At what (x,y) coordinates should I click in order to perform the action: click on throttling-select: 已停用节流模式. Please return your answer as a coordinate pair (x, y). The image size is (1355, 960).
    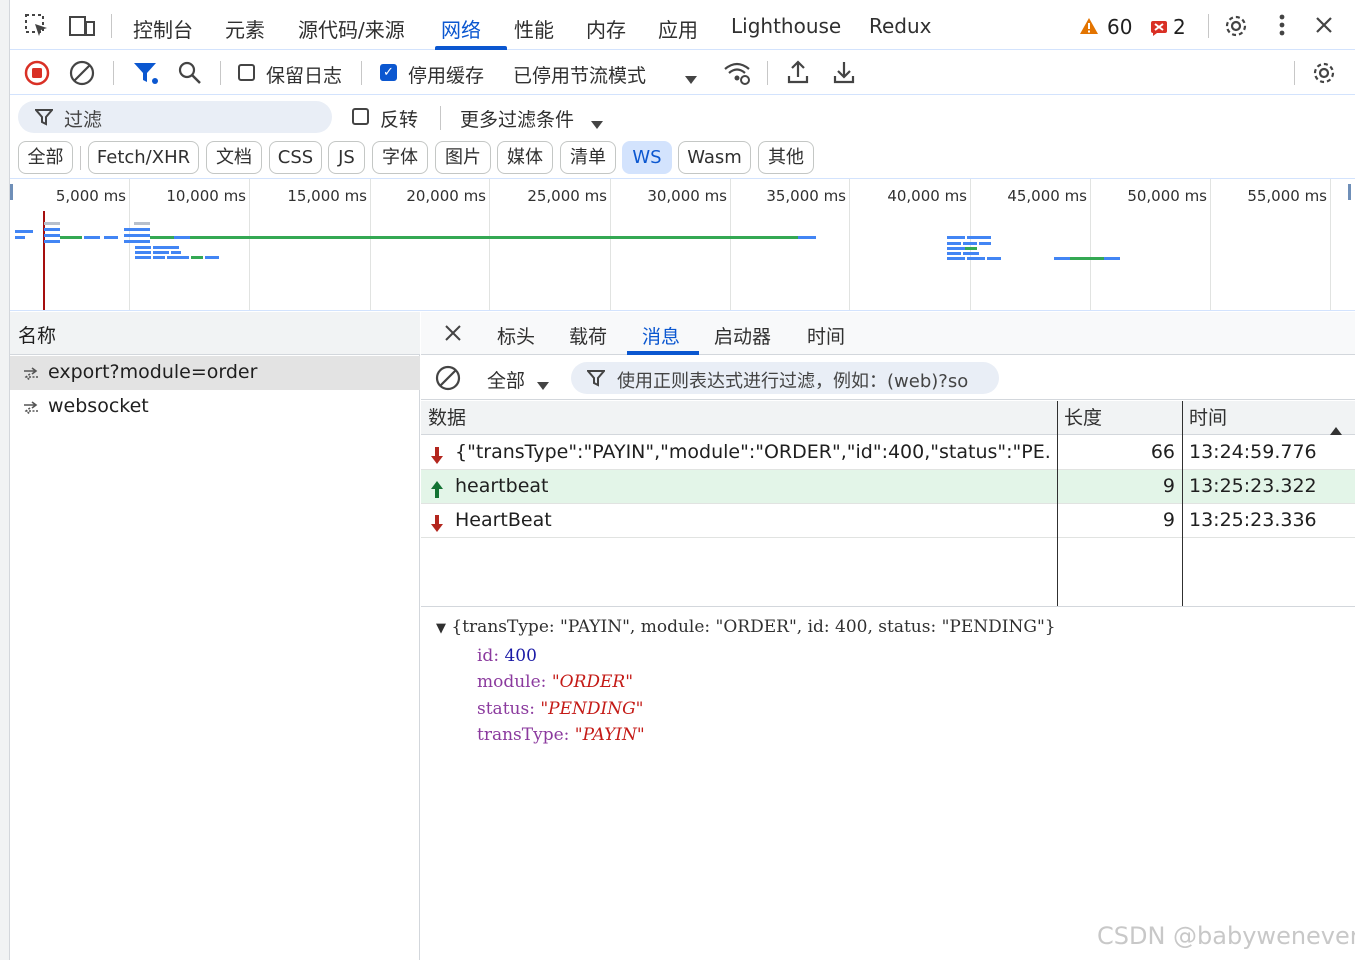
    Looking at the image, I should click on (579, 74).